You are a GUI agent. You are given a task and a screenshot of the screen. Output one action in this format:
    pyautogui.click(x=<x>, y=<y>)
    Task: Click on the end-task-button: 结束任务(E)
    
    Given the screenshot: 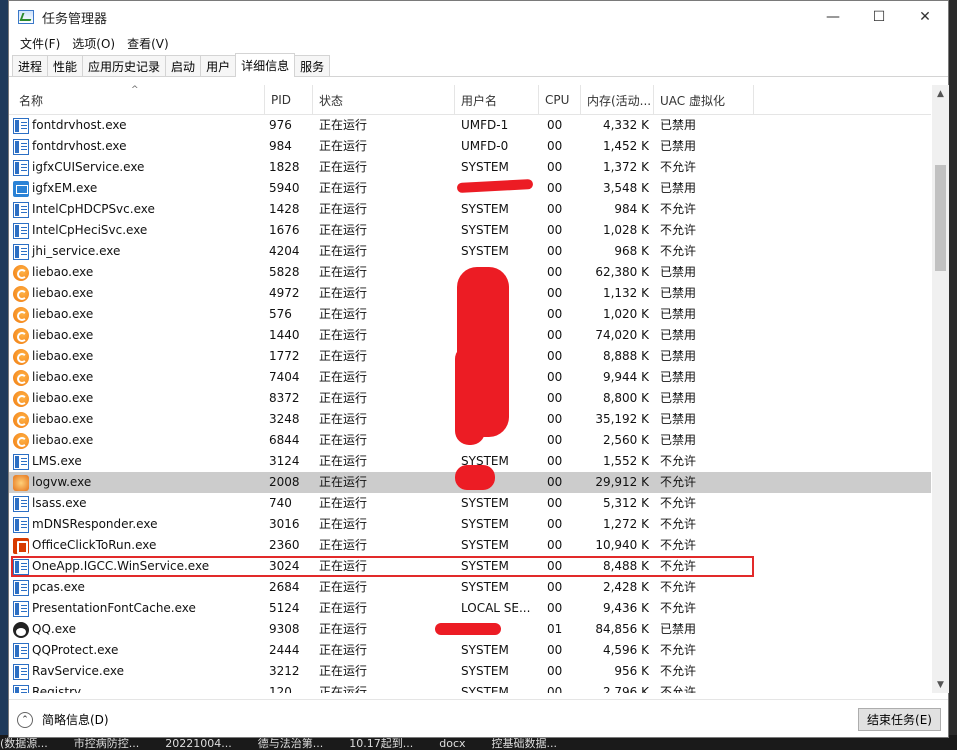 What is the action you would take?
    pyautogui.click(x=899, y=719)
    